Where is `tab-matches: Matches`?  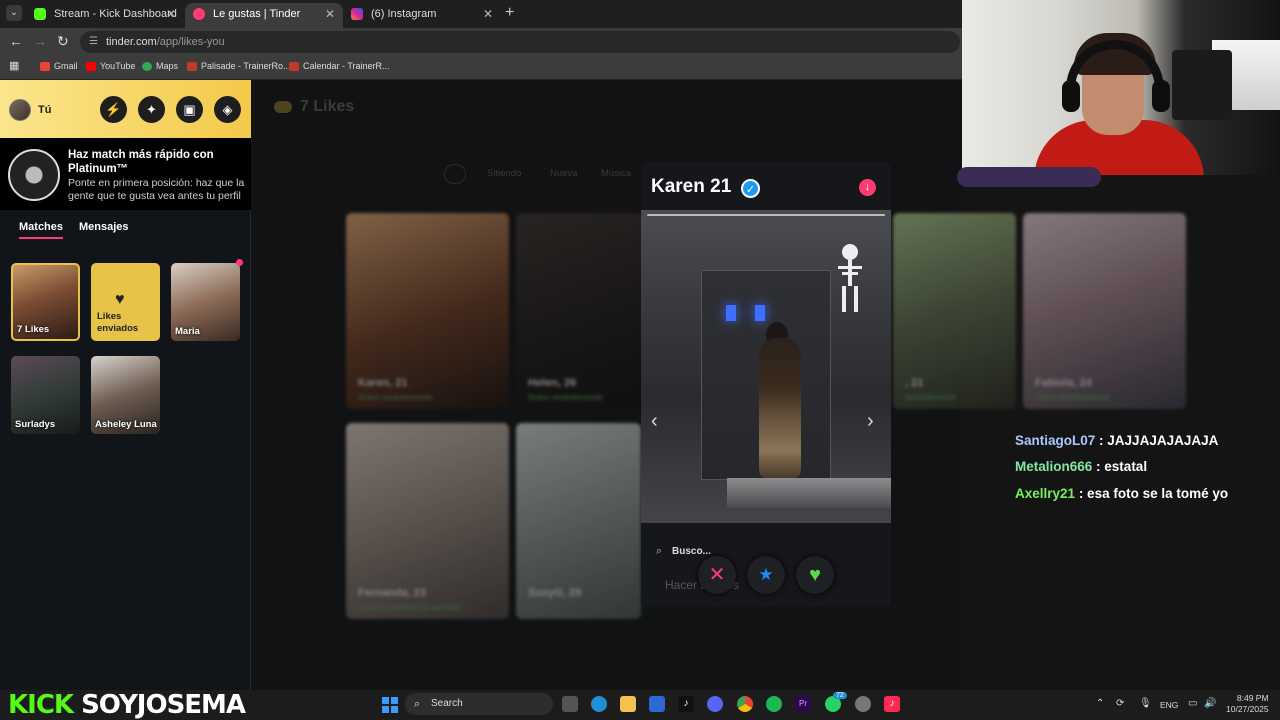 tab-matches: Matches is located at coordinates (41, 230).